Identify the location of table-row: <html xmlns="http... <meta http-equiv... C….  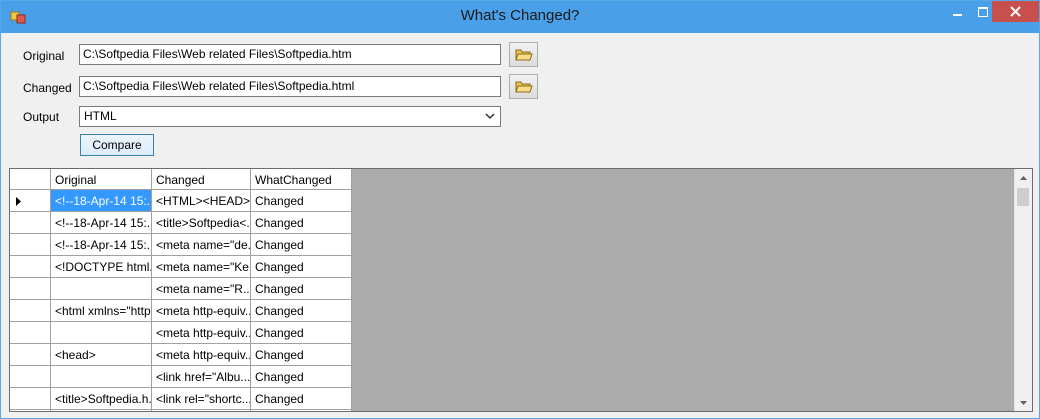
(181, 311).